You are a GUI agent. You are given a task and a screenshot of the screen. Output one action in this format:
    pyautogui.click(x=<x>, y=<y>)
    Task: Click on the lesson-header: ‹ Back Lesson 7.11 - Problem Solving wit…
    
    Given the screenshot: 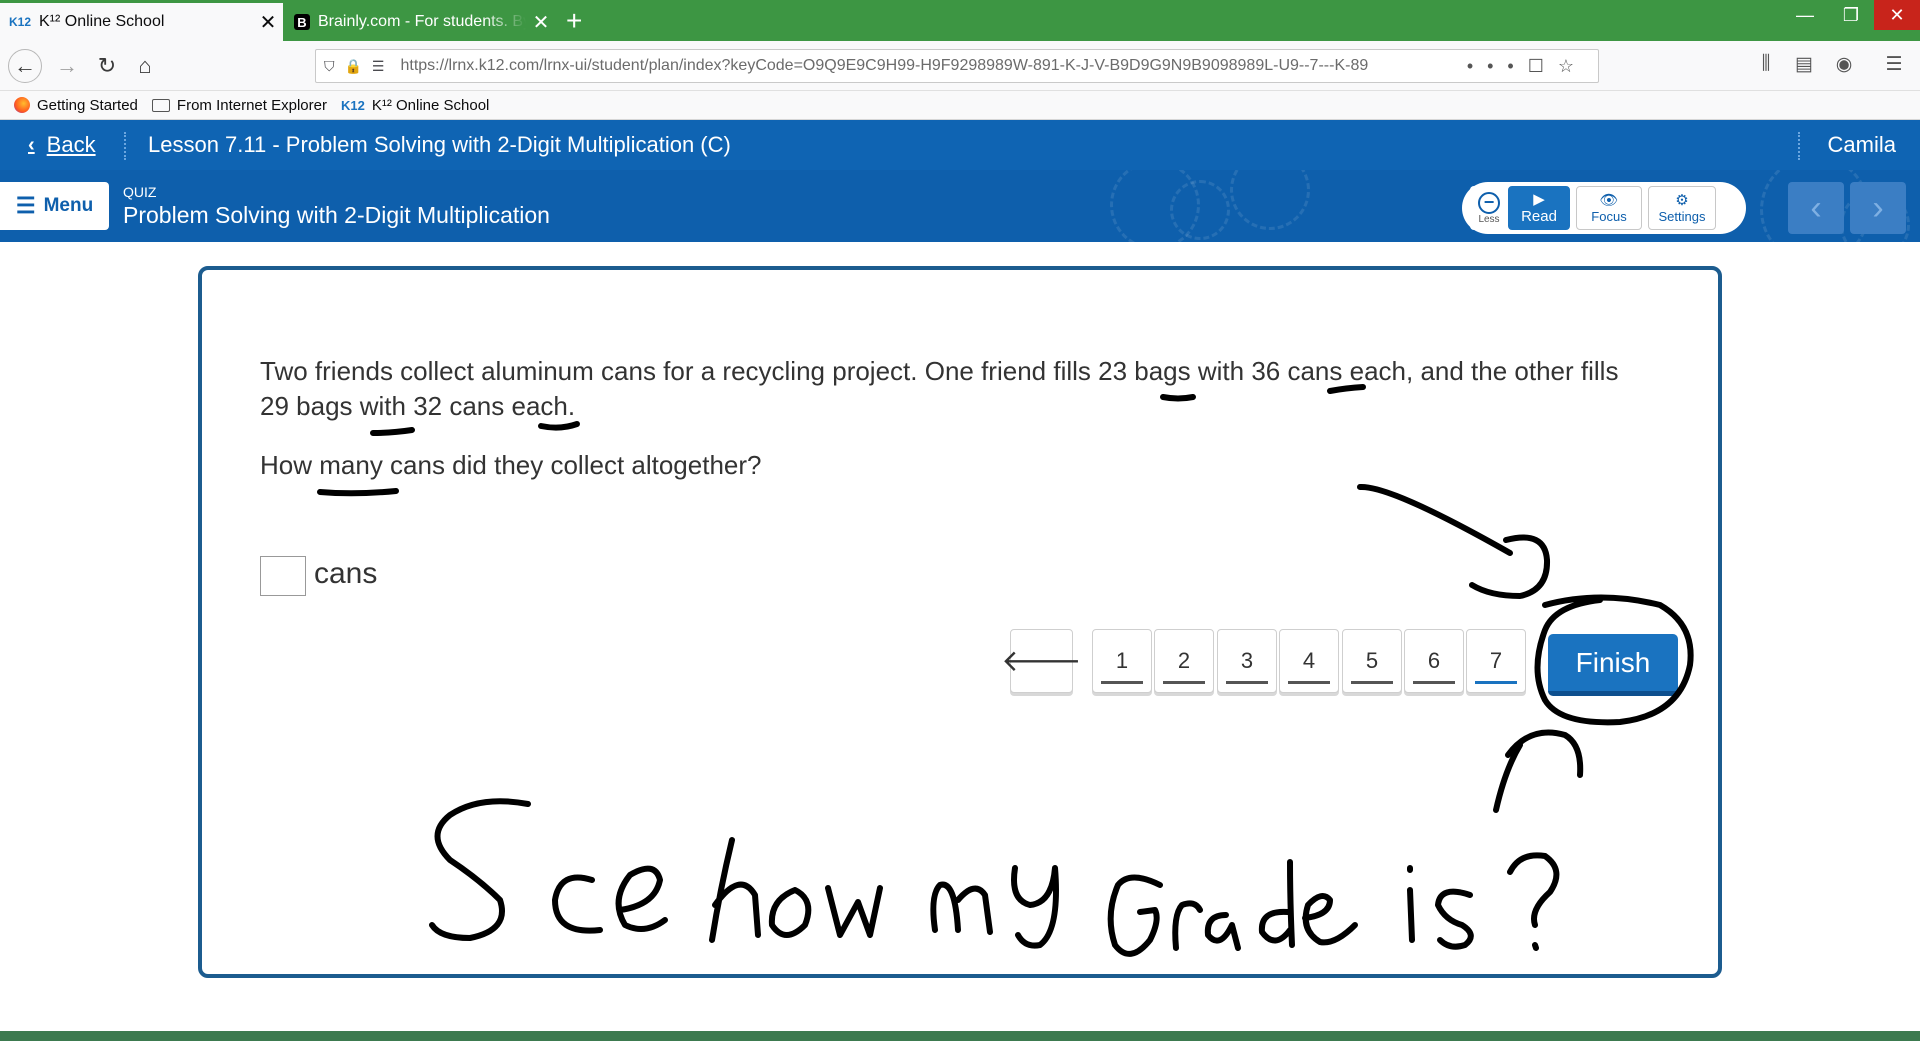 What is the action you would take?
    pyautogui.click(x=960, y=145)
    